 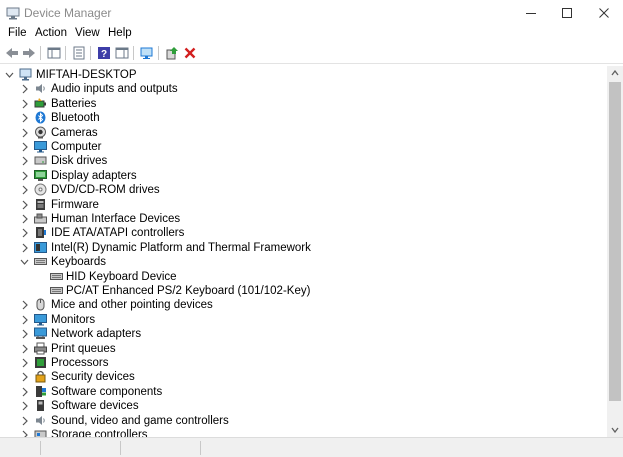 I want to click on scrollbar-thumb, so click(x=615, y=241).